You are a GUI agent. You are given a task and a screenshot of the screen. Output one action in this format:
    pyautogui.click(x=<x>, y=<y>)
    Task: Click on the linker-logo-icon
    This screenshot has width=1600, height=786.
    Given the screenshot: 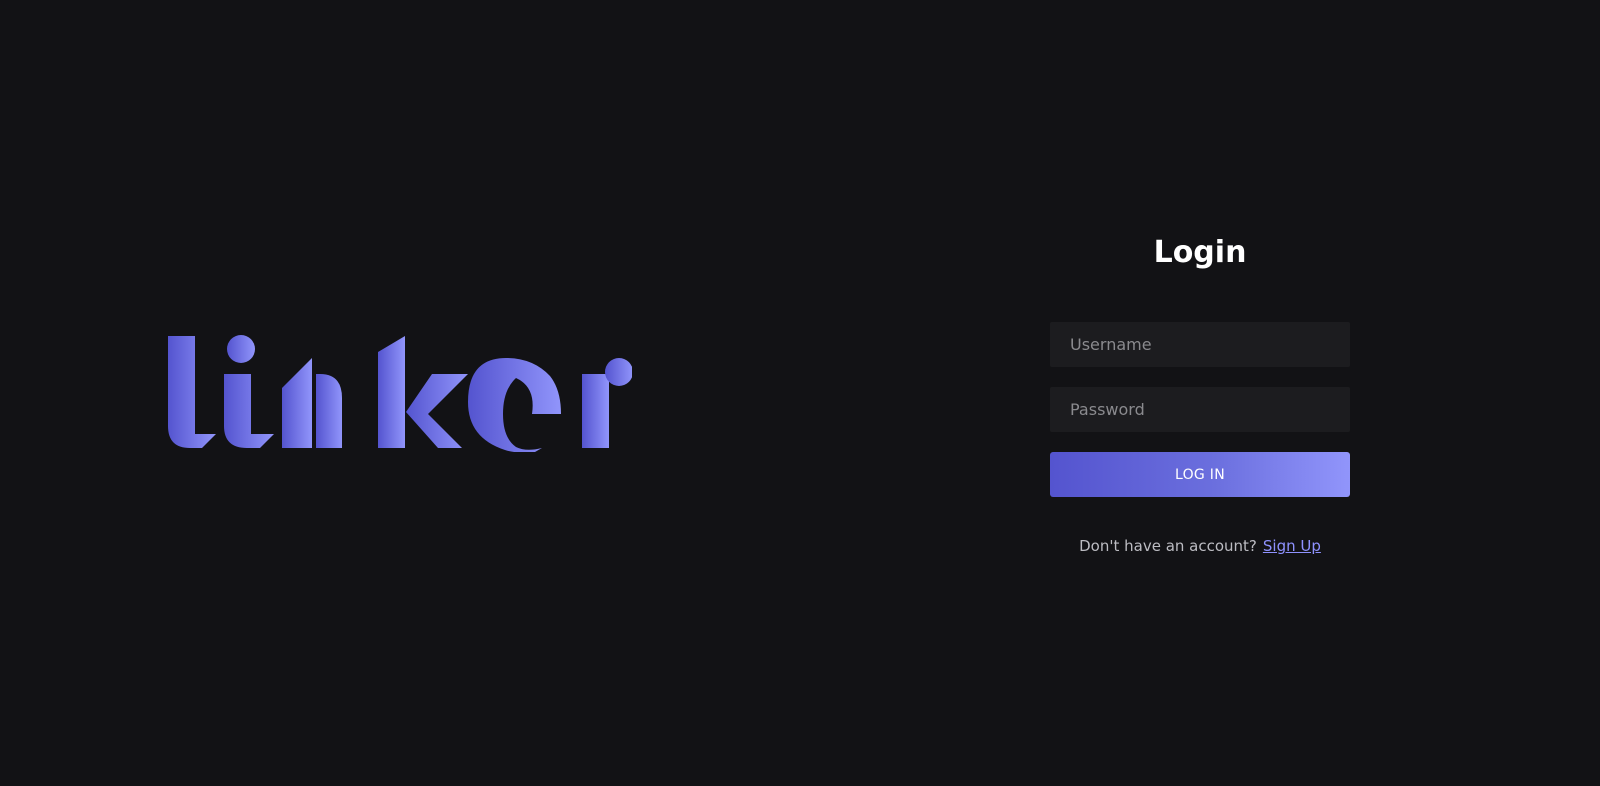 What is the action you would take?
    pyautogui.click(x=400, y=394)
    